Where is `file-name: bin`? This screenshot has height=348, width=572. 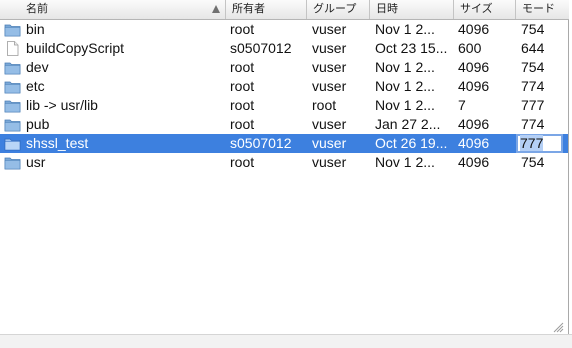 file-name: bin is located at coordinates (35, 29).